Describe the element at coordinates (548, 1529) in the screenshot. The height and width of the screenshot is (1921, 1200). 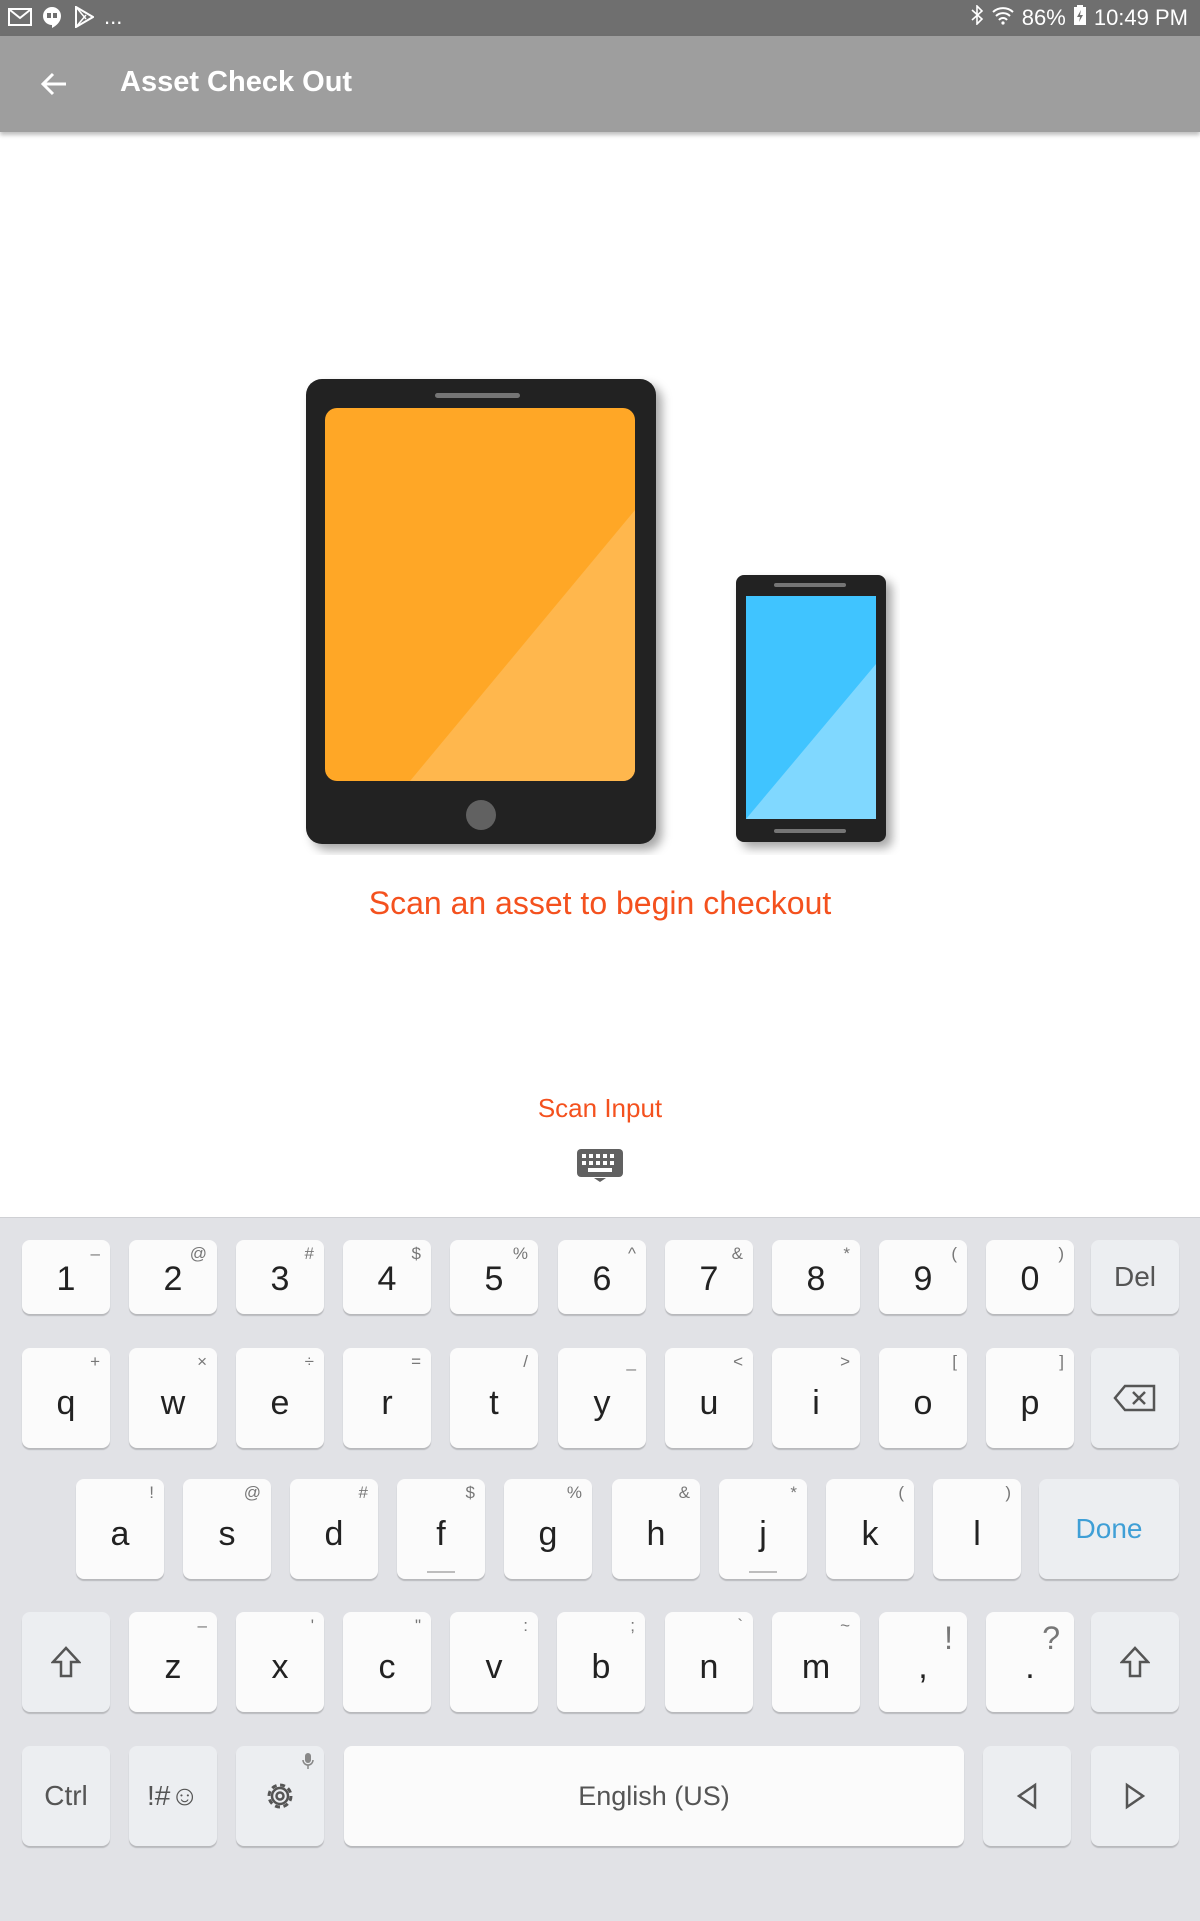
I see `key-row3-4: g%` at that location.